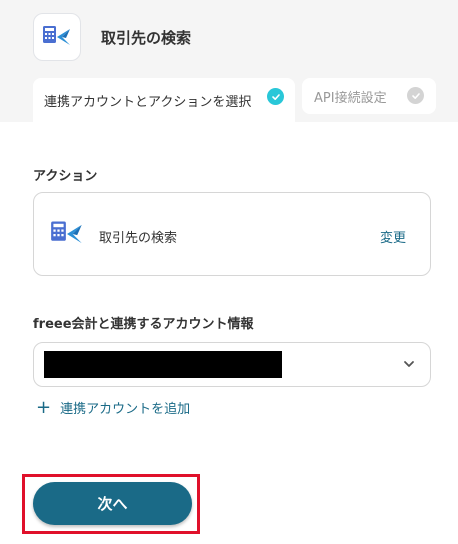  I want to click on action-name: 取引先の検索, so click(138, 238).